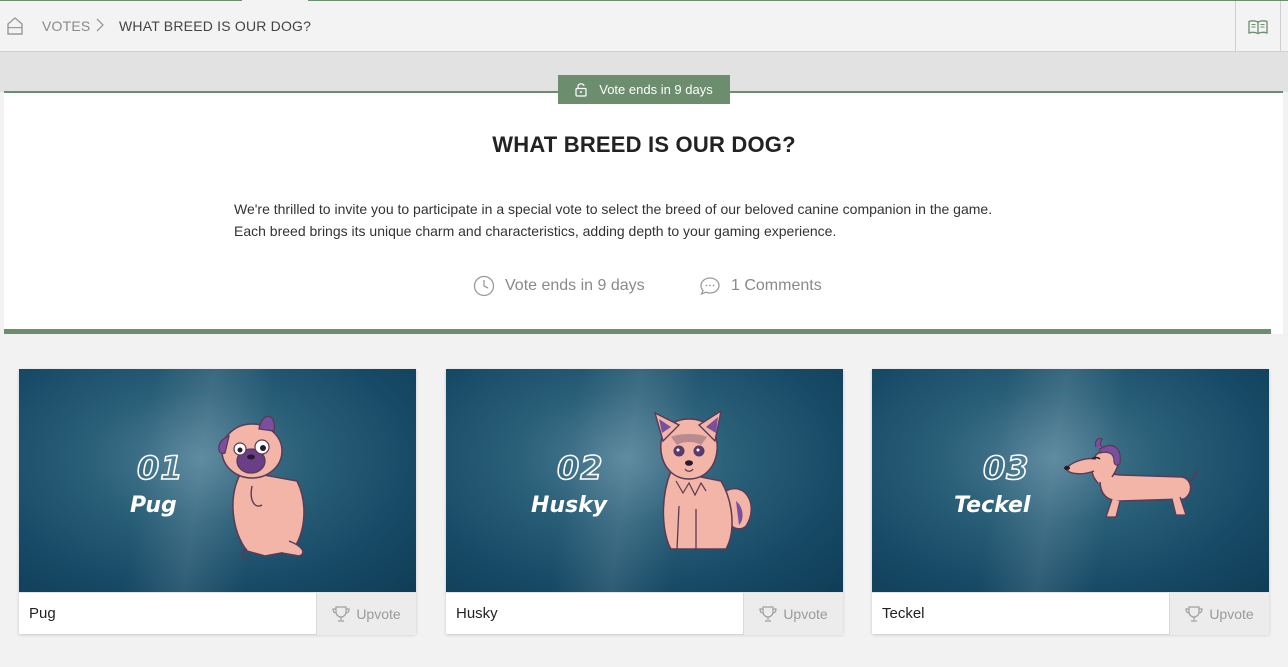 This screenshot has height=667, width=1288. I want to click on active-tab-indicator, so click(275, 1).